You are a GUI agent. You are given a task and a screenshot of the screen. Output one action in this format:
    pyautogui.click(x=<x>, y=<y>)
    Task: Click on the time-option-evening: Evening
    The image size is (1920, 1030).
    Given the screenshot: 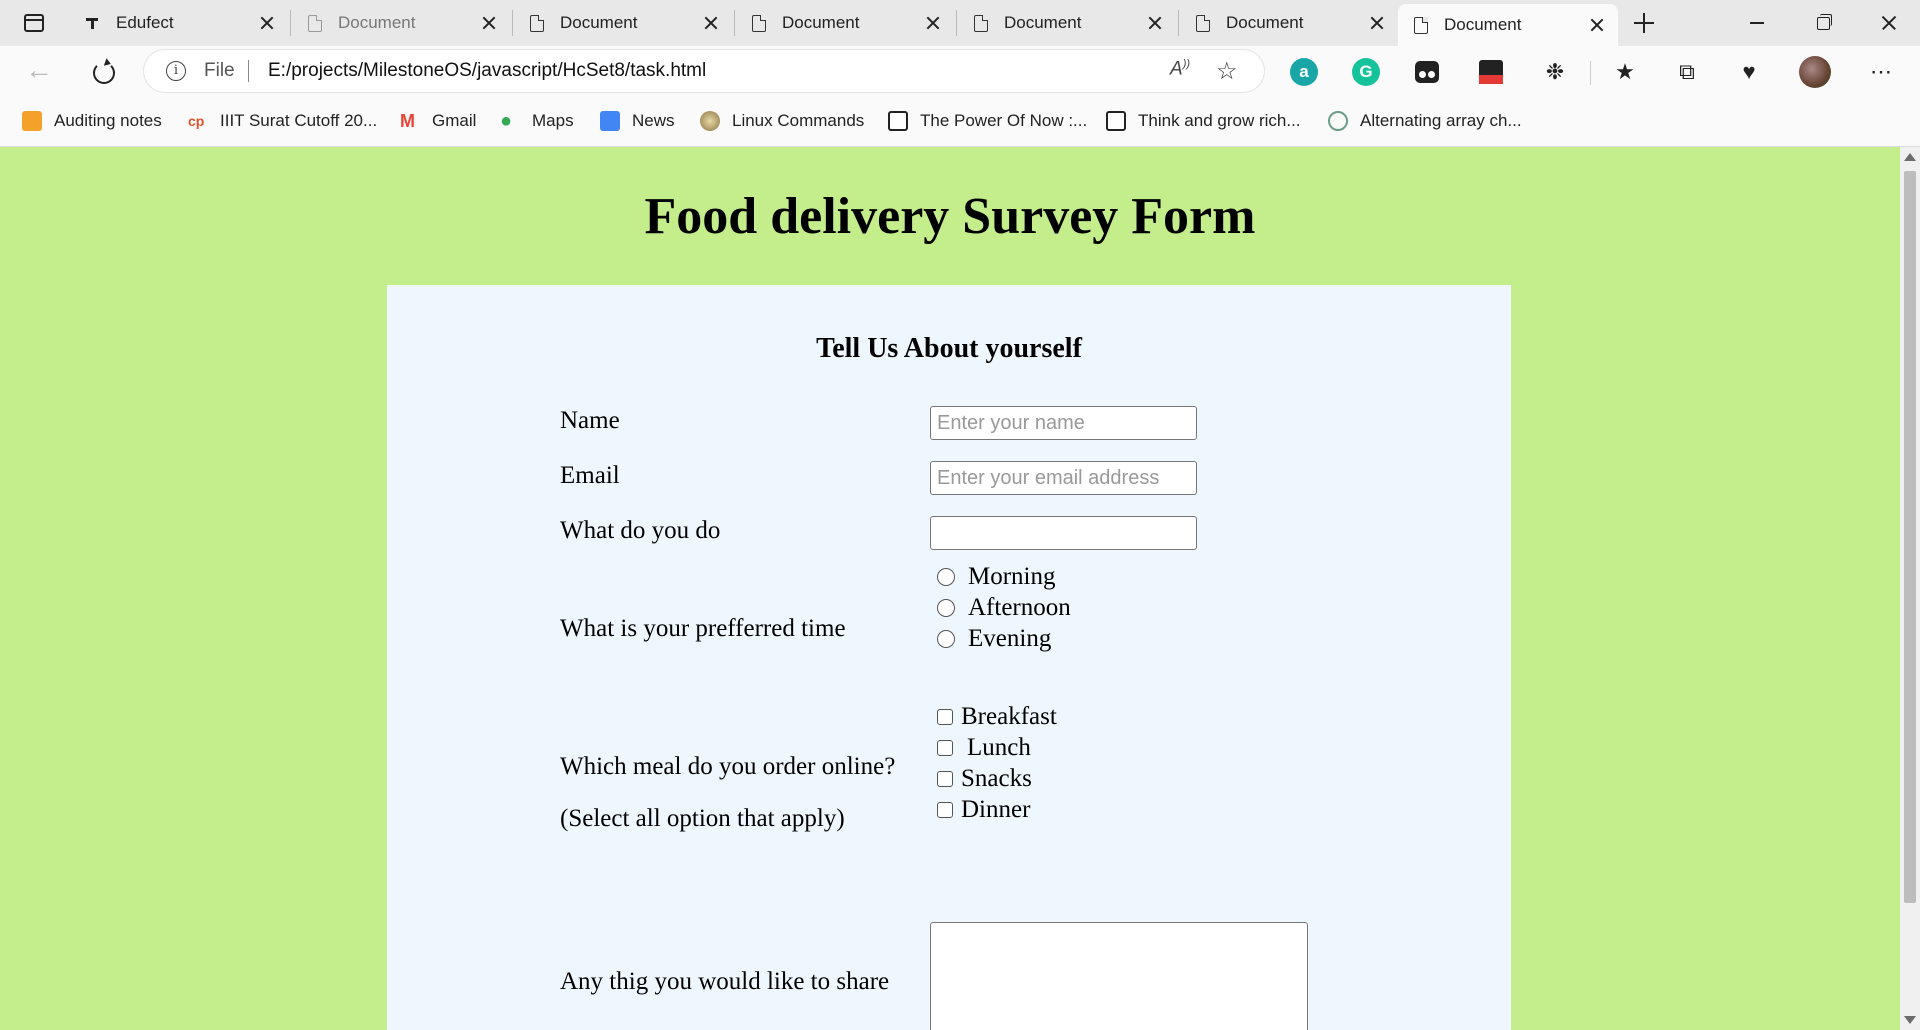 What is the action you would take?
    pyautogui.click(x=994, y=639)
    